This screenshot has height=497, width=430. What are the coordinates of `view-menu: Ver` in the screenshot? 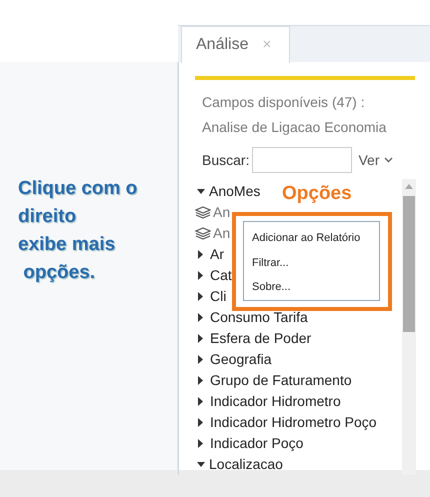 It's located at (376, 160).